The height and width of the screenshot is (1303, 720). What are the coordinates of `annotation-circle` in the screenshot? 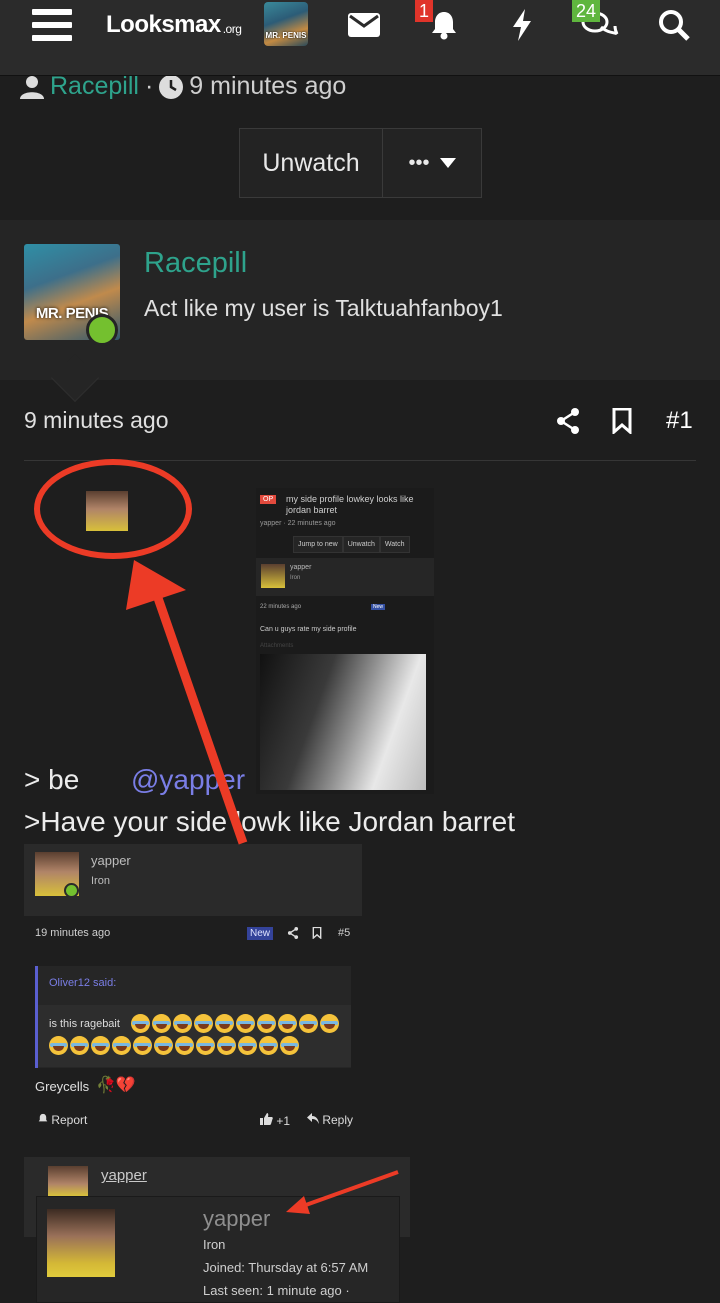 It's located at (113, 509).